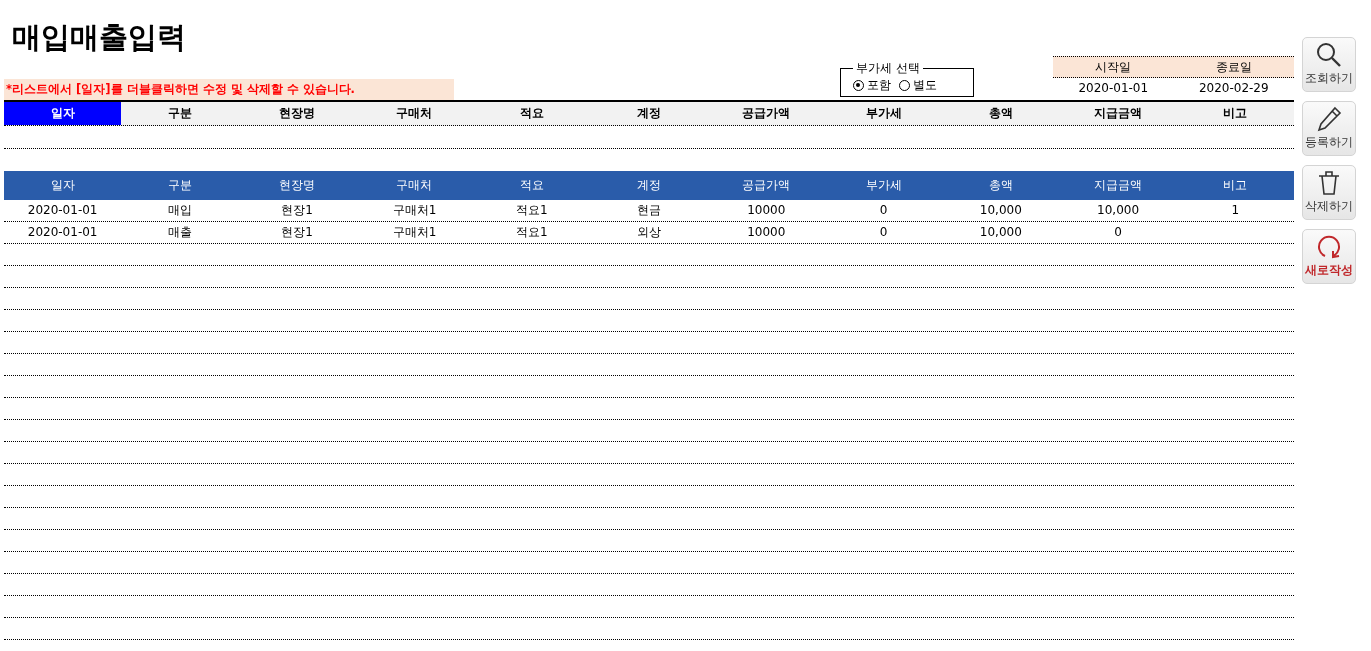  What do you see at coordinates (1329, 247) in the screenshot?
I see `refresh-icon` at bounding box center [1329, 247].